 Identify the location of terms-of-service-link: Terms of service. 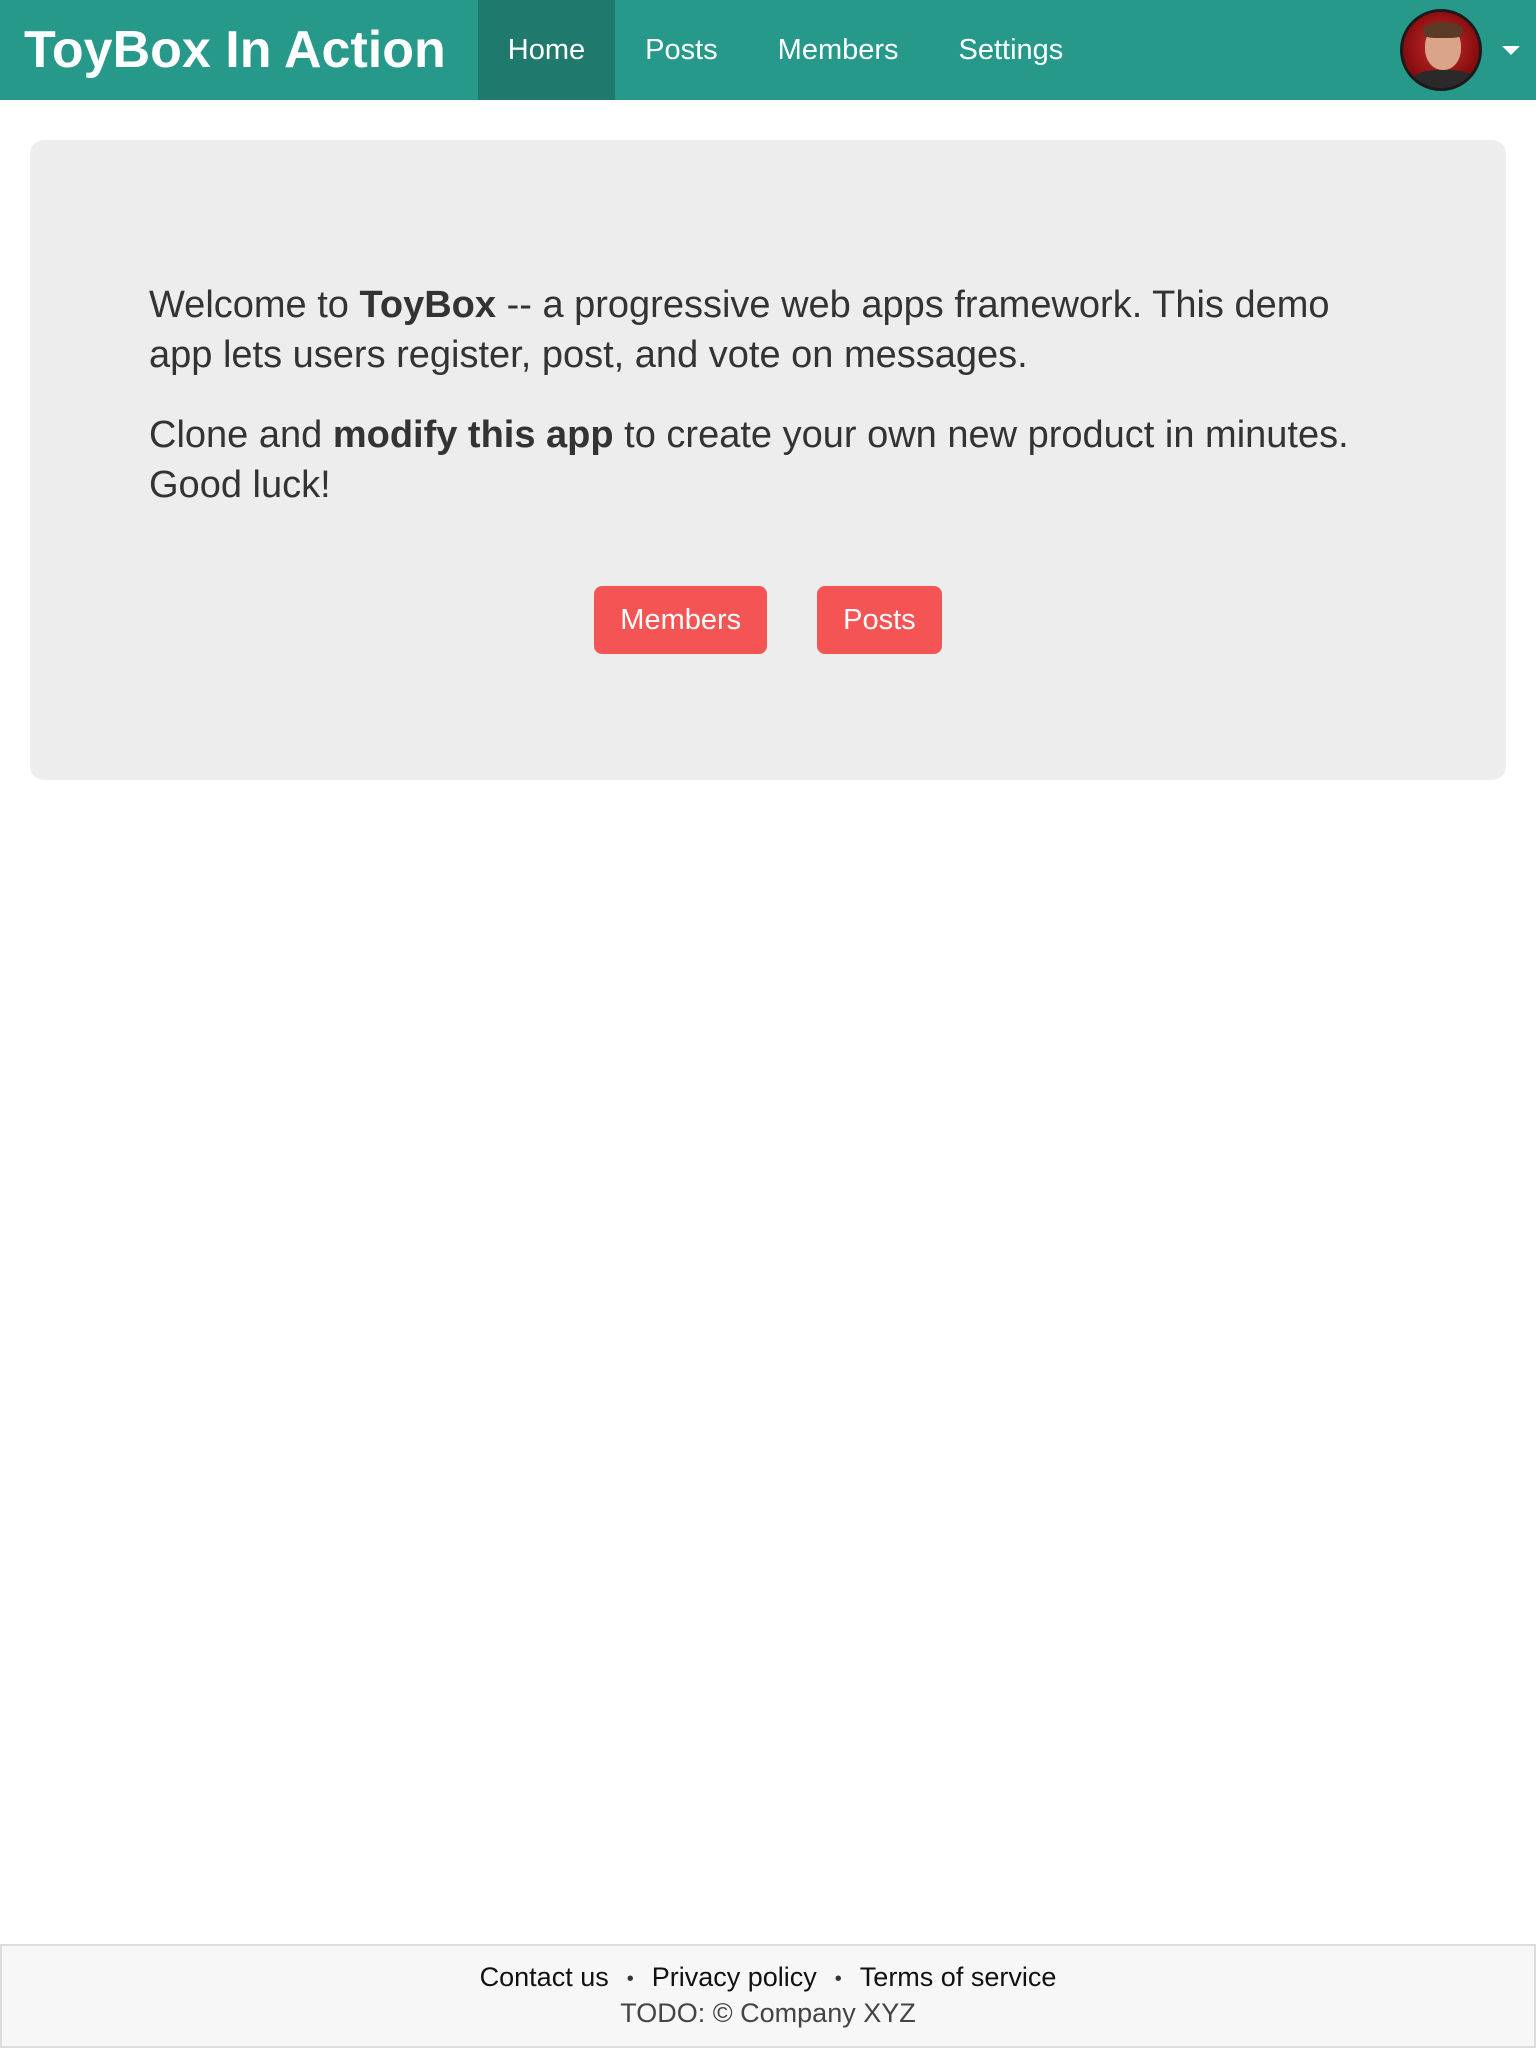
(958, 1977).